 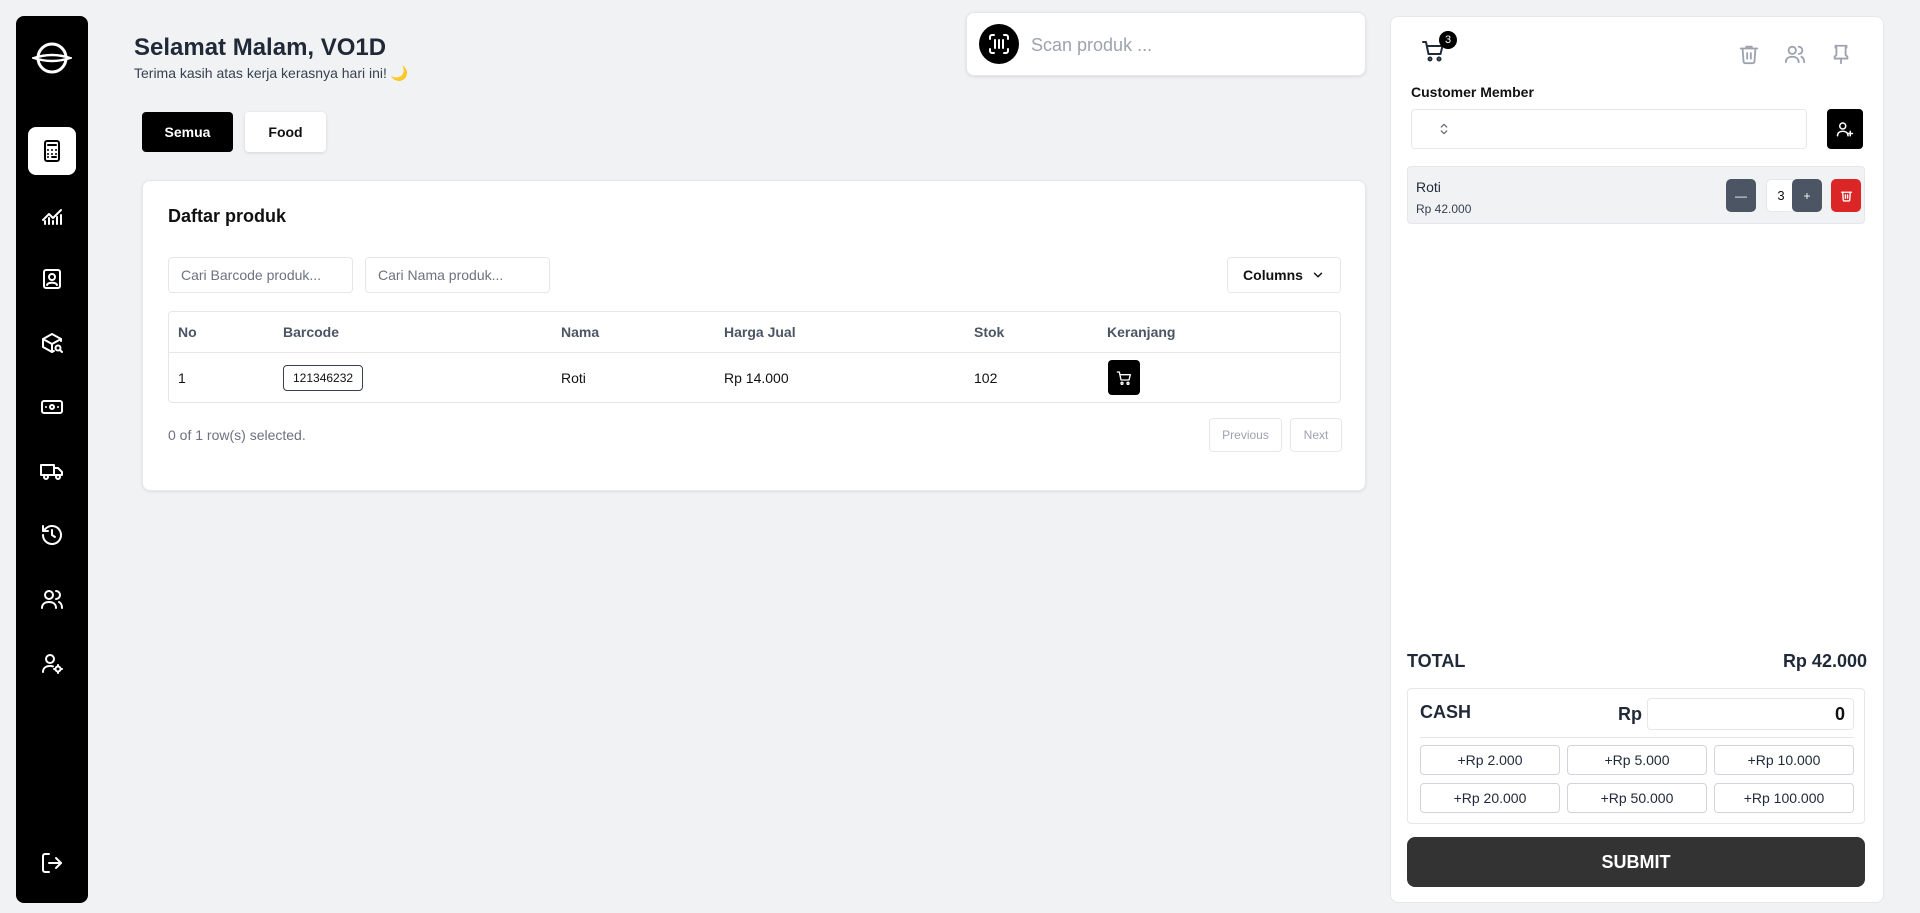 What do you see at coordinates (1784, 760) in the screenshot?
I see `quick-amount-button: +Rp 10.000` at bounding box center [1784, 760].